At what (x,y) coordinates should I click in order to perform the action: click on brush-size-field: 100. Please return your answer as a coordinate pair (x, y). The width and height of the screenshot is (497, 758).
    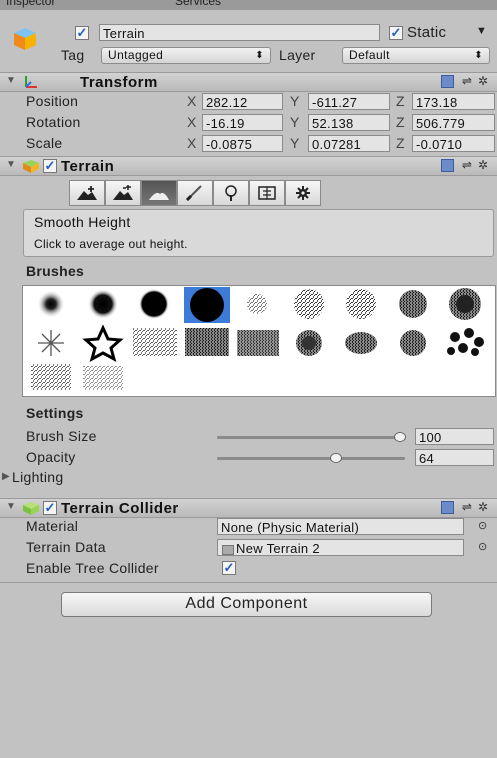
    Looking at the image, I should click on (454, 436).